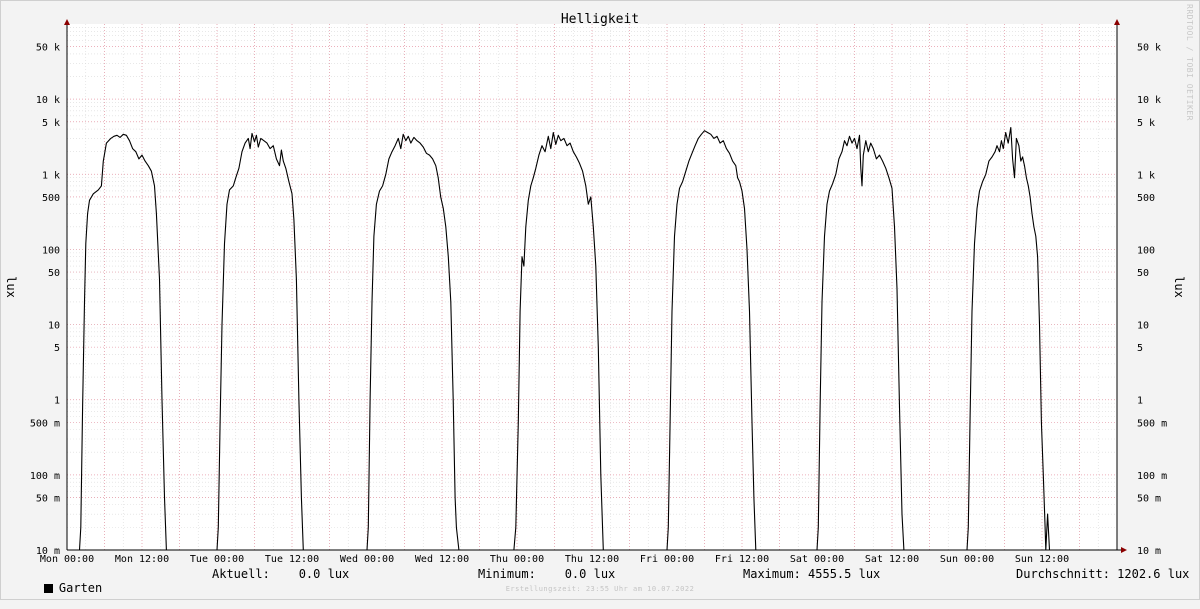 Image resolution: width=1200 pixels, height=609 pixels. I want to click on creation-time-footer: Erstellungszeit: 23:55 Uhr am 10.07.2022, so click(600, 589).